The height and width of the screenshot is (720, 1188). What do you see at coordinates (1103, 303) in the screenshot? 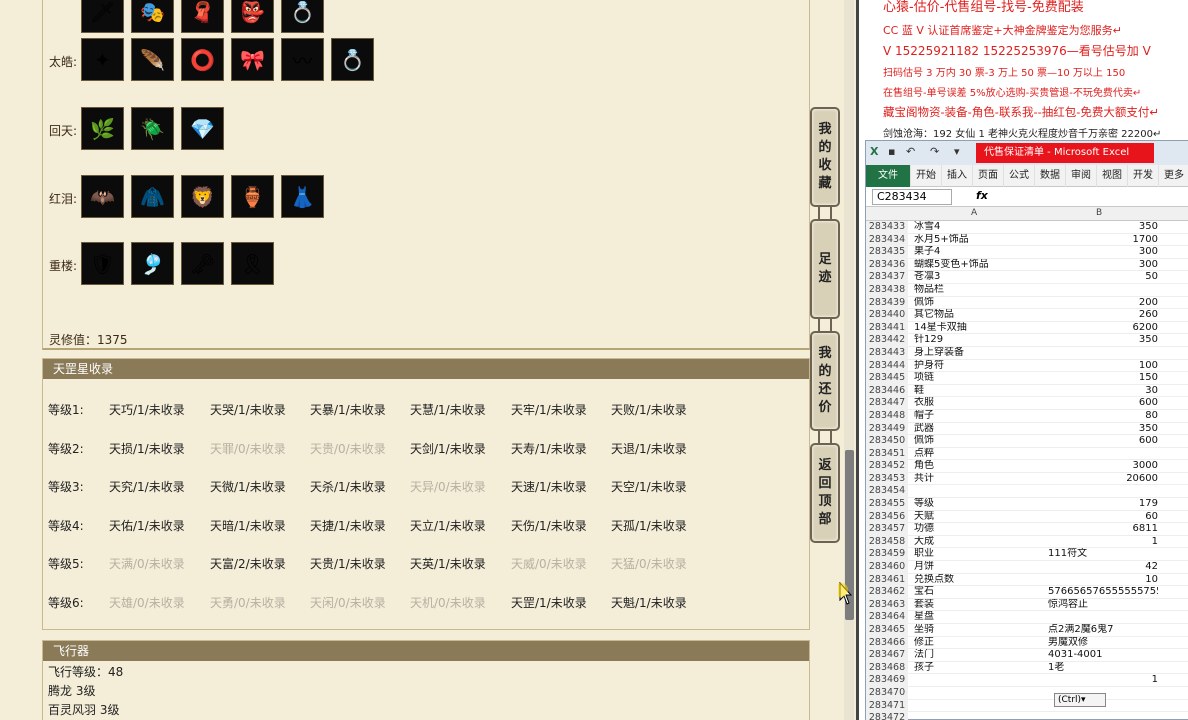
I see `cell-b: 200` at bounding box center [1103, 303].